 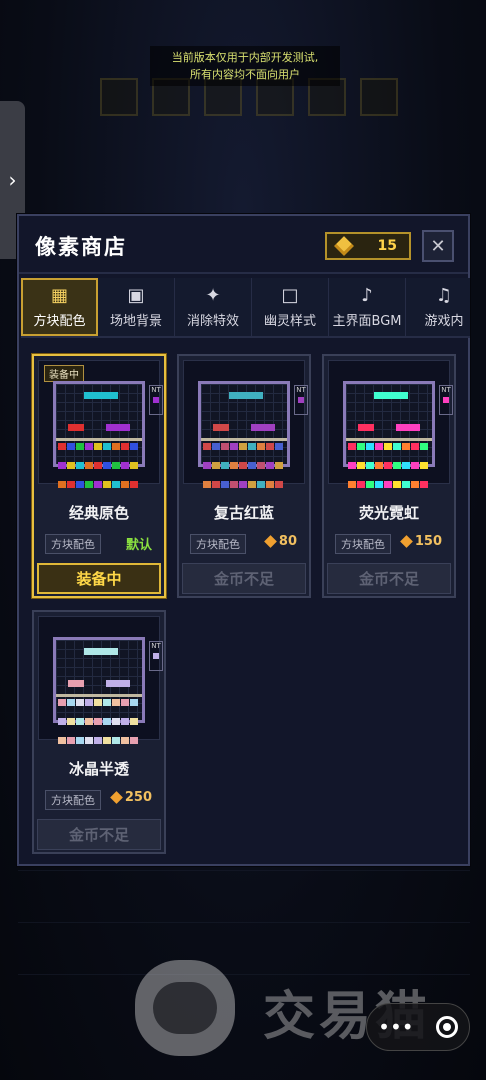 I want to click on close-icon: ✕, so click(x=438, y=246).